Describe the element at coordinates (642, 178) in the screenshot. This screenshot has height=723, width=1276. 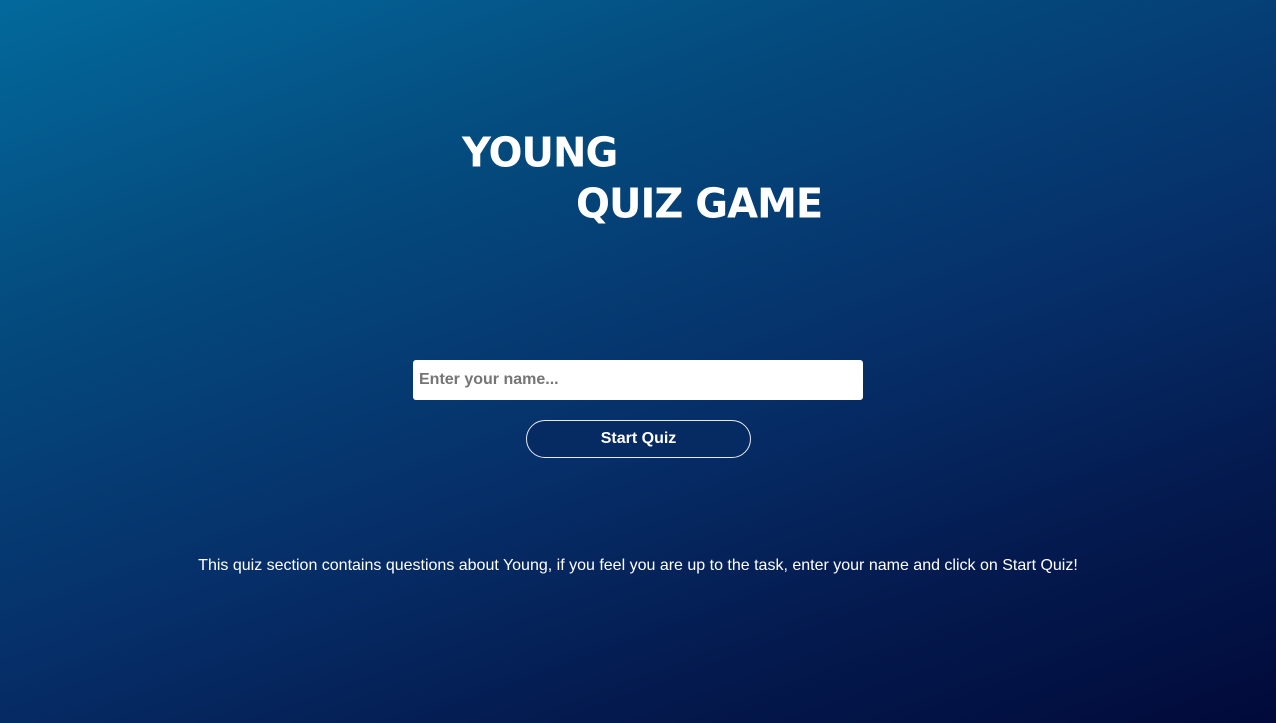
I see `game-logo: YOUNG QUIZ GAME` at that location.